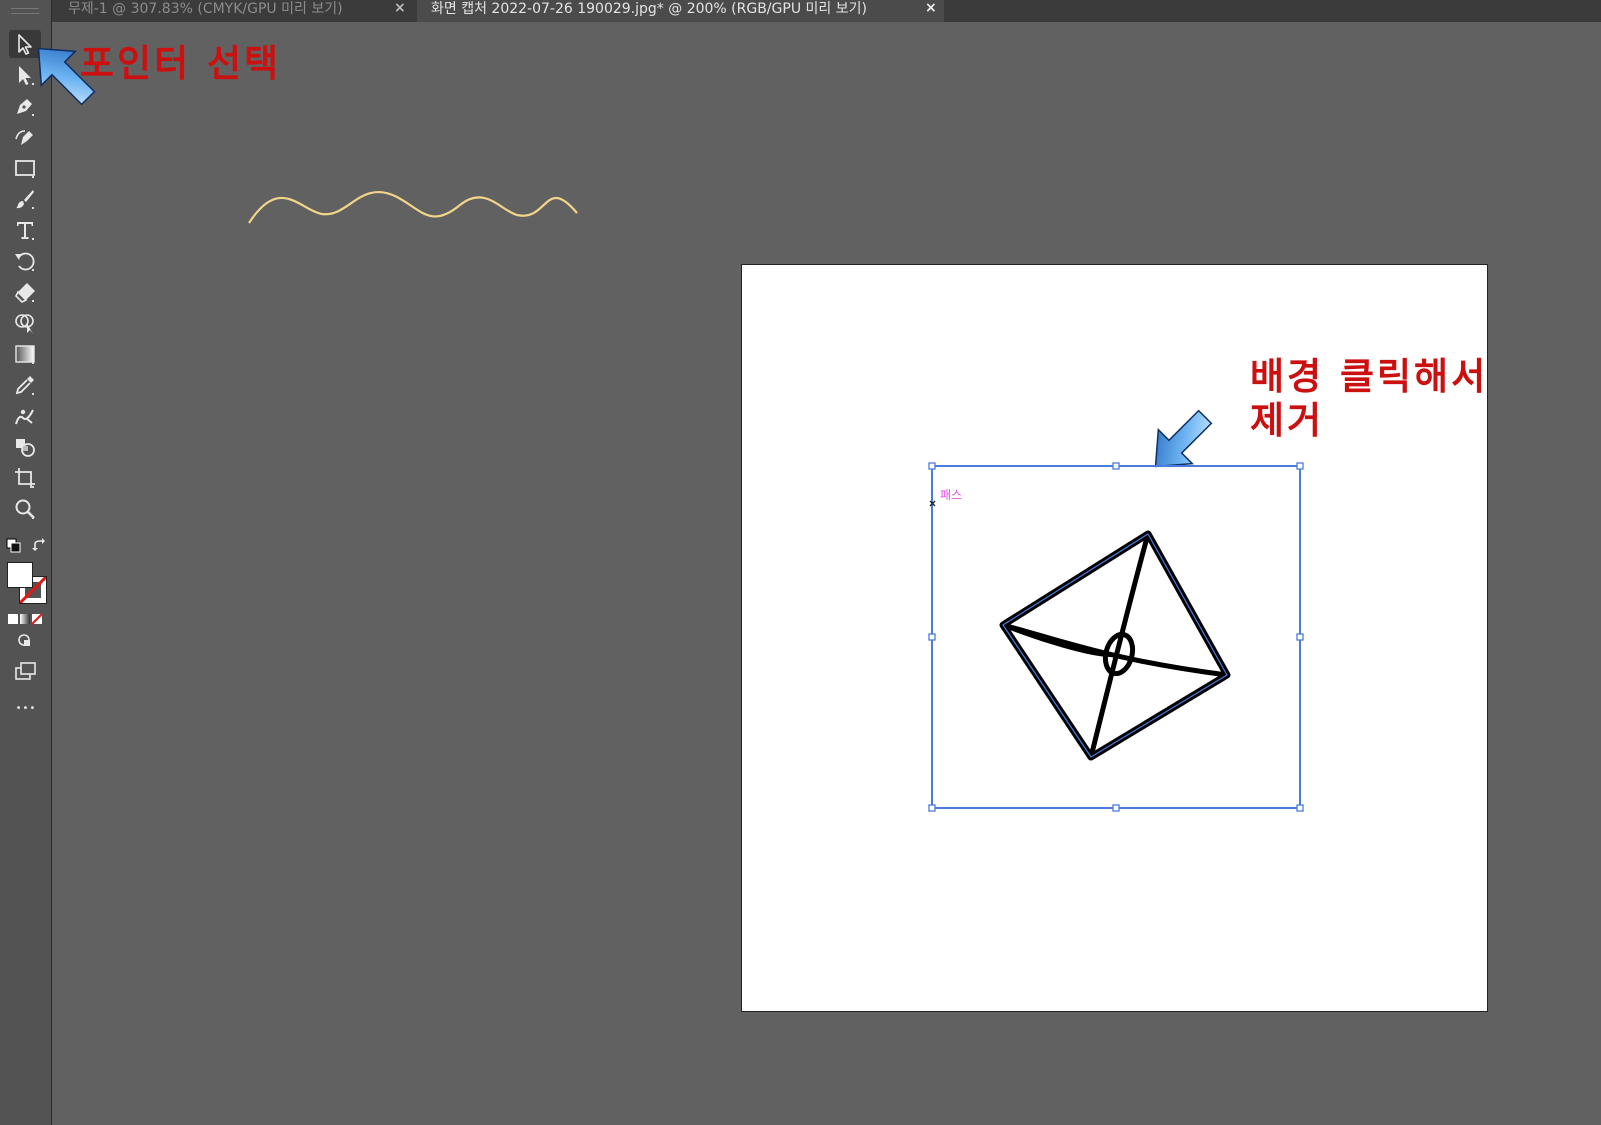 The image size is (1601, 1125). Describe the element at coordinates (181, 63) in the screenshot. I see `pointer-select-annotation: 포인터 선택` at that location.